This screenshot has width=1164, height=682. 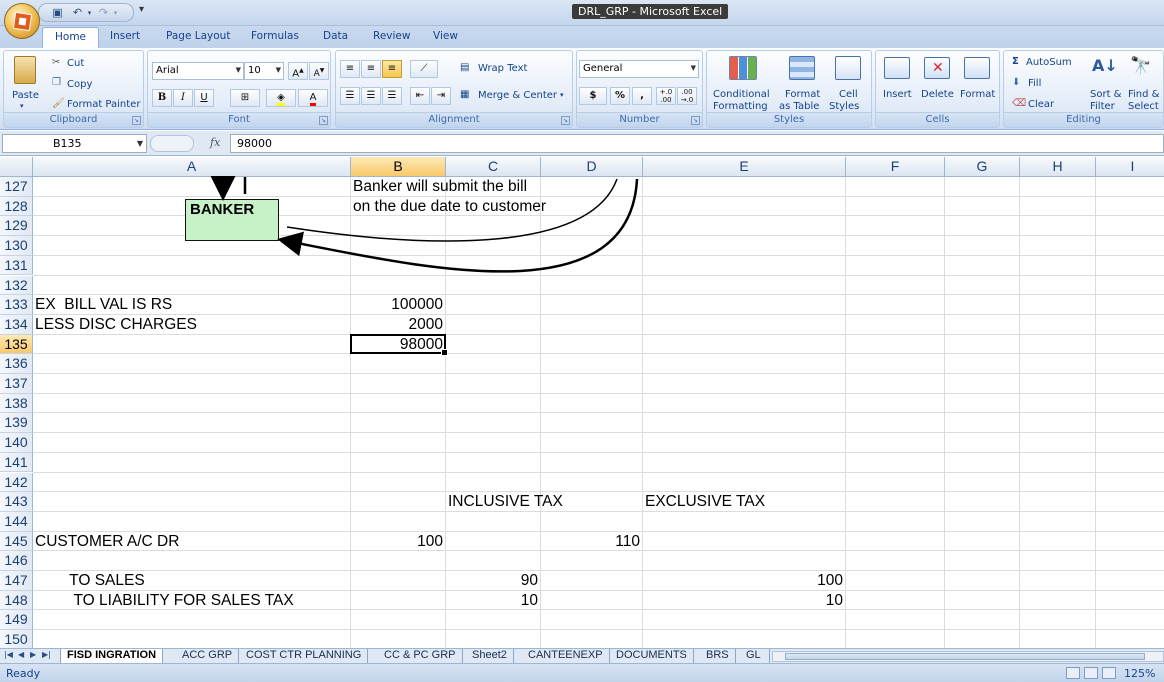 What do you see at coordinates (57, 13) in the screenshot?
I see `save-icon: ▣` at bounding box center [57, 13].